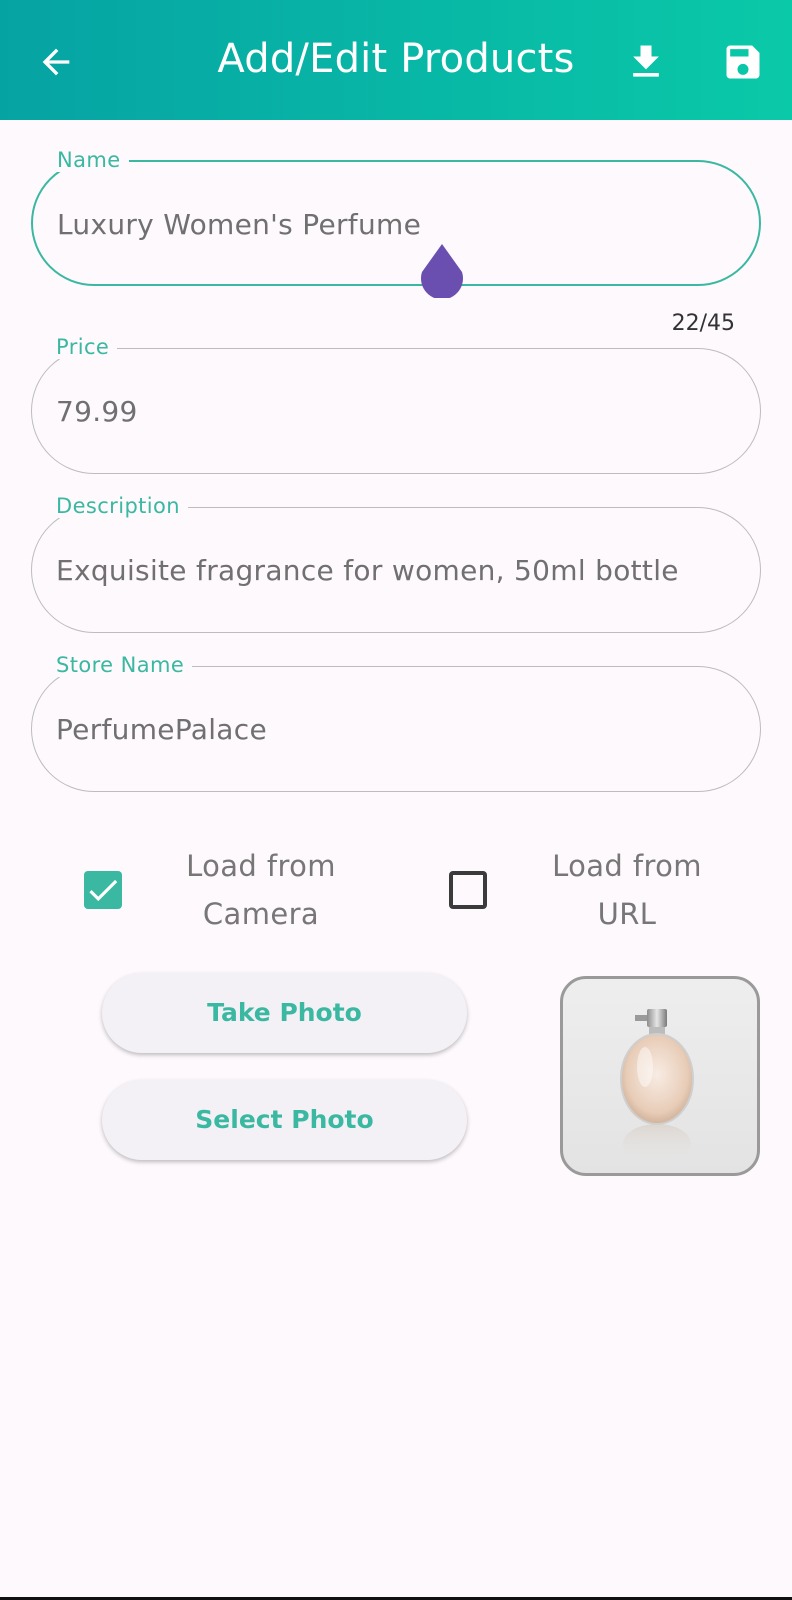 The width and height of the screenshot is (792, 1600). What do you see at coordinates (646, 62) in the screenshot?
I see `download-icon` at bounding box center [646, 62].